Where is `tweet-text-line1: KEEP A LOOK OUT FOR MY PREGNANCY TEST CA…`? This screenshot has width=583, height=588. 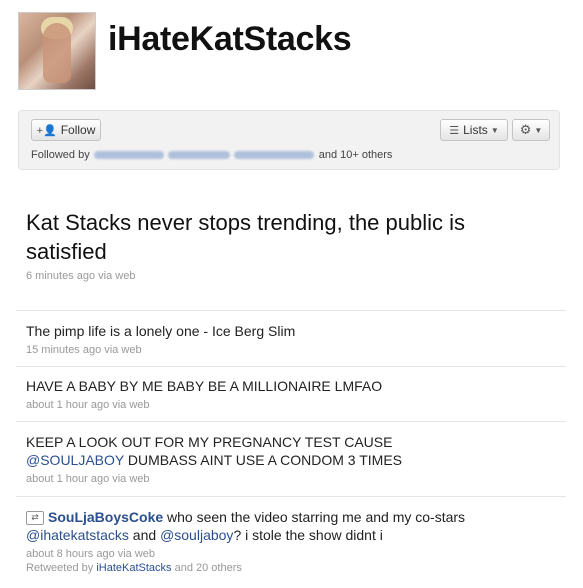
tweet-text-line1: KEEP A LOOK OUT FOR MY PREGNANCY TEST CA… is located at coordinates (209, 442).